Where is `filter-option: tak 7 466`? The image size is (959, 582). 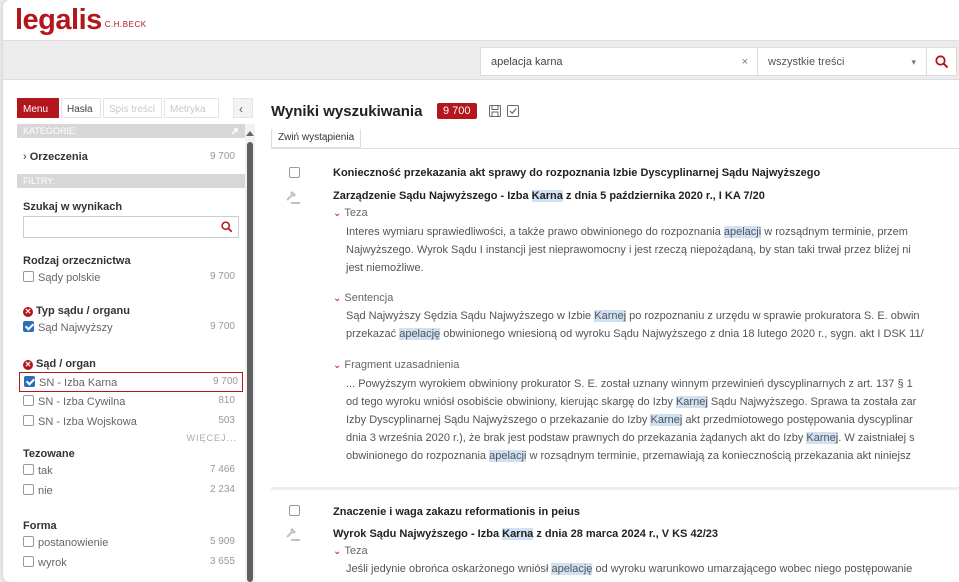 filter-option: tak 7 466 is located at coordinates (131, 471).